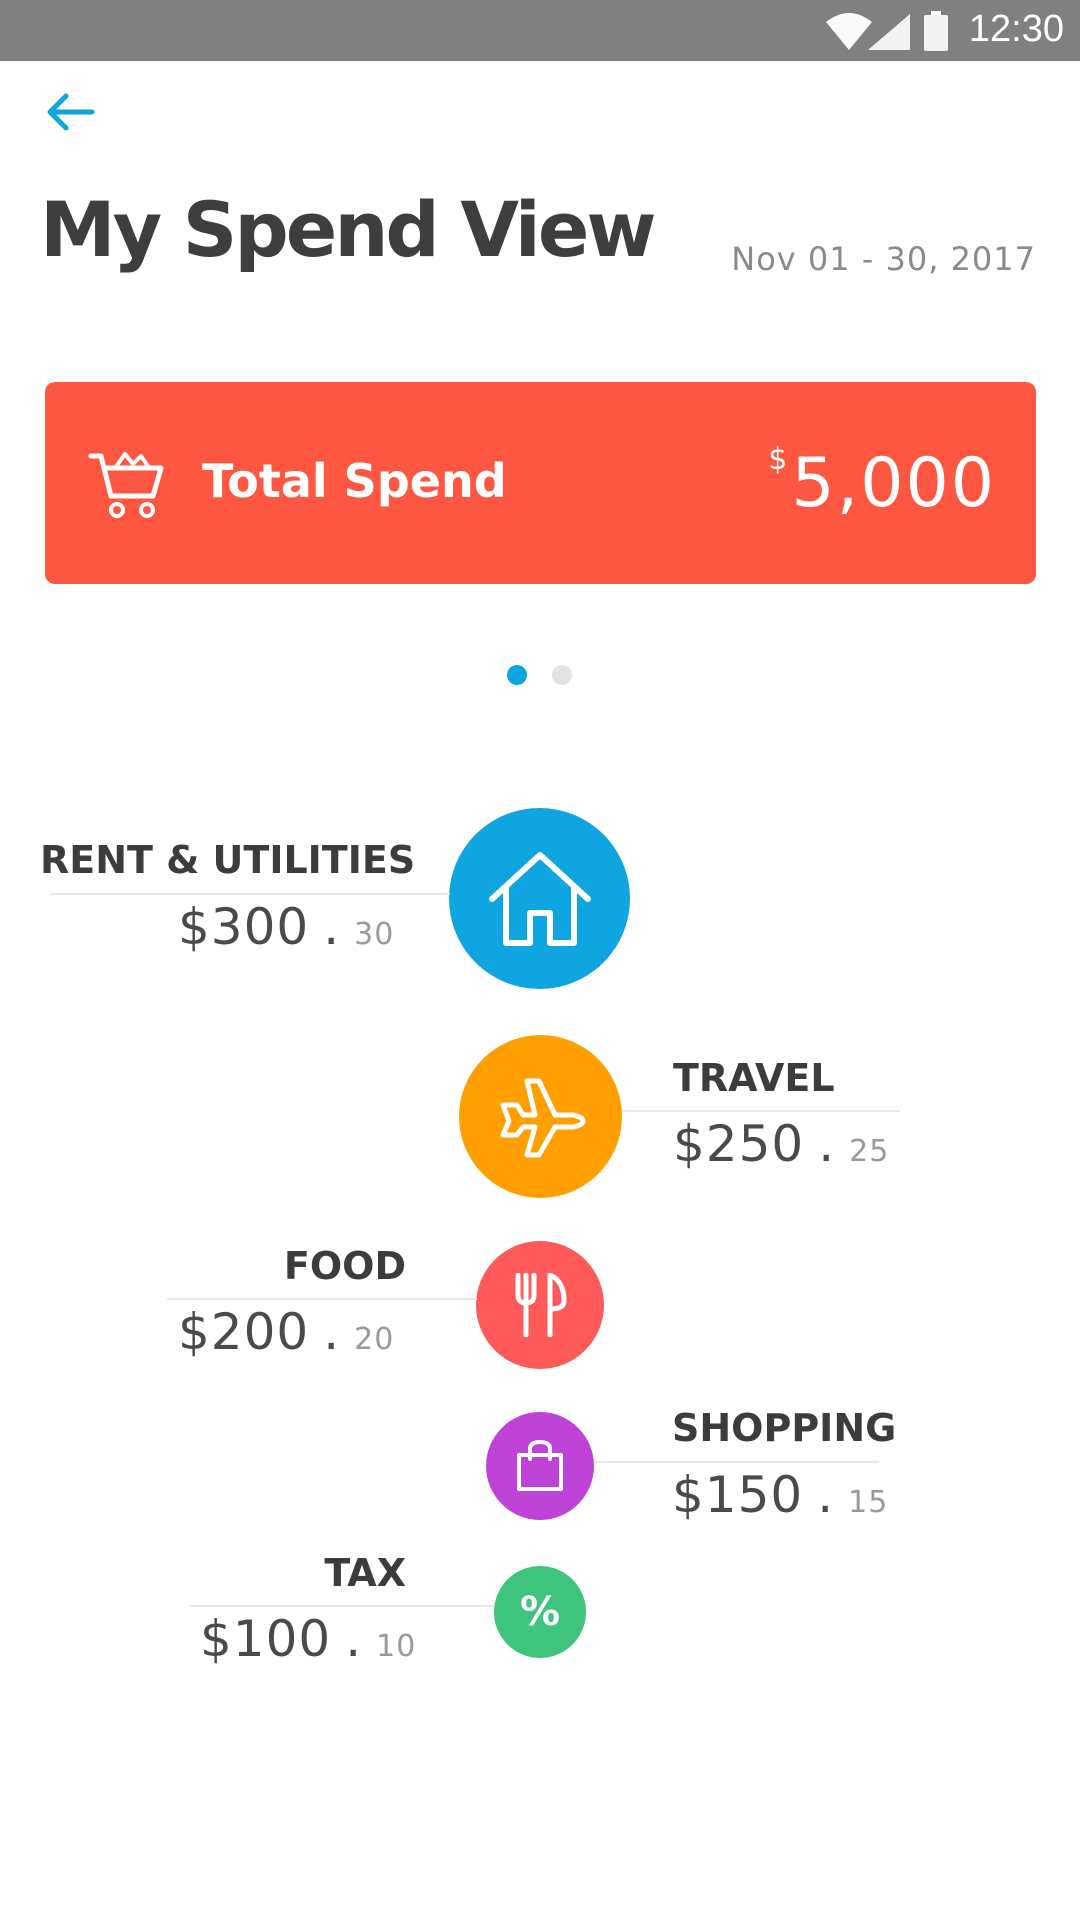 This screenshot has width=1080, height=1921. Describe the element at coordinates (868, 1502) in the screenshot. I see `amount-cents: 15` at that location.